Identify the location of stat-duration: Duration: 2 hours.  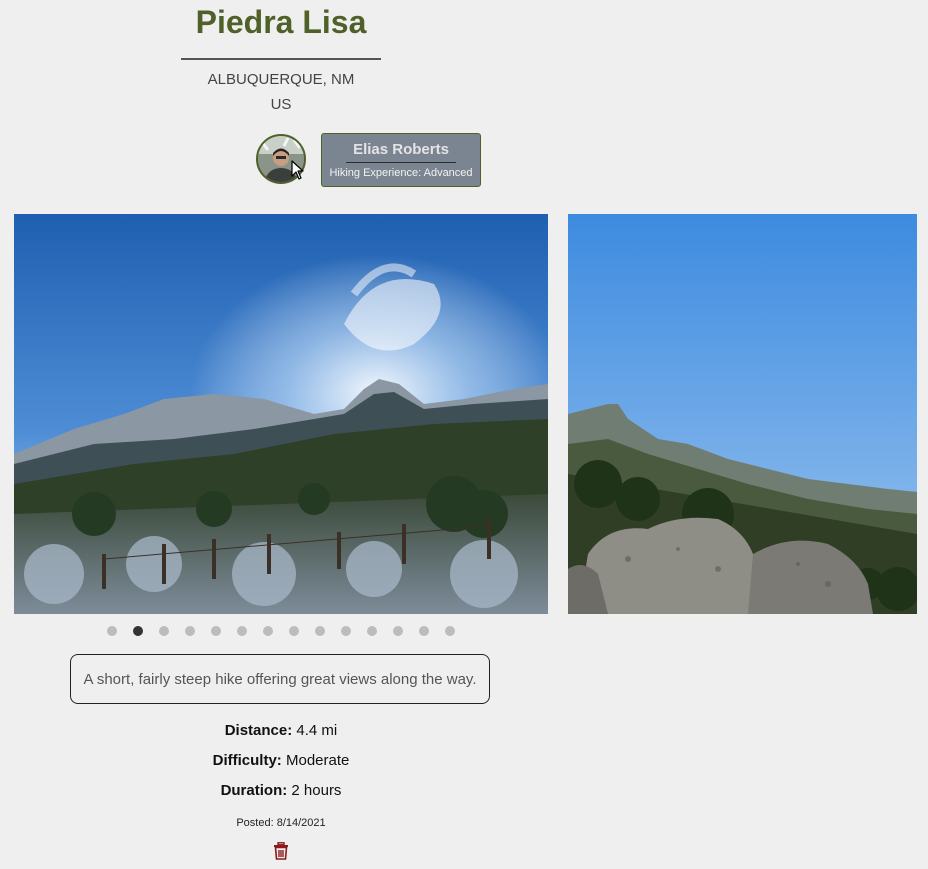
(281, 790).